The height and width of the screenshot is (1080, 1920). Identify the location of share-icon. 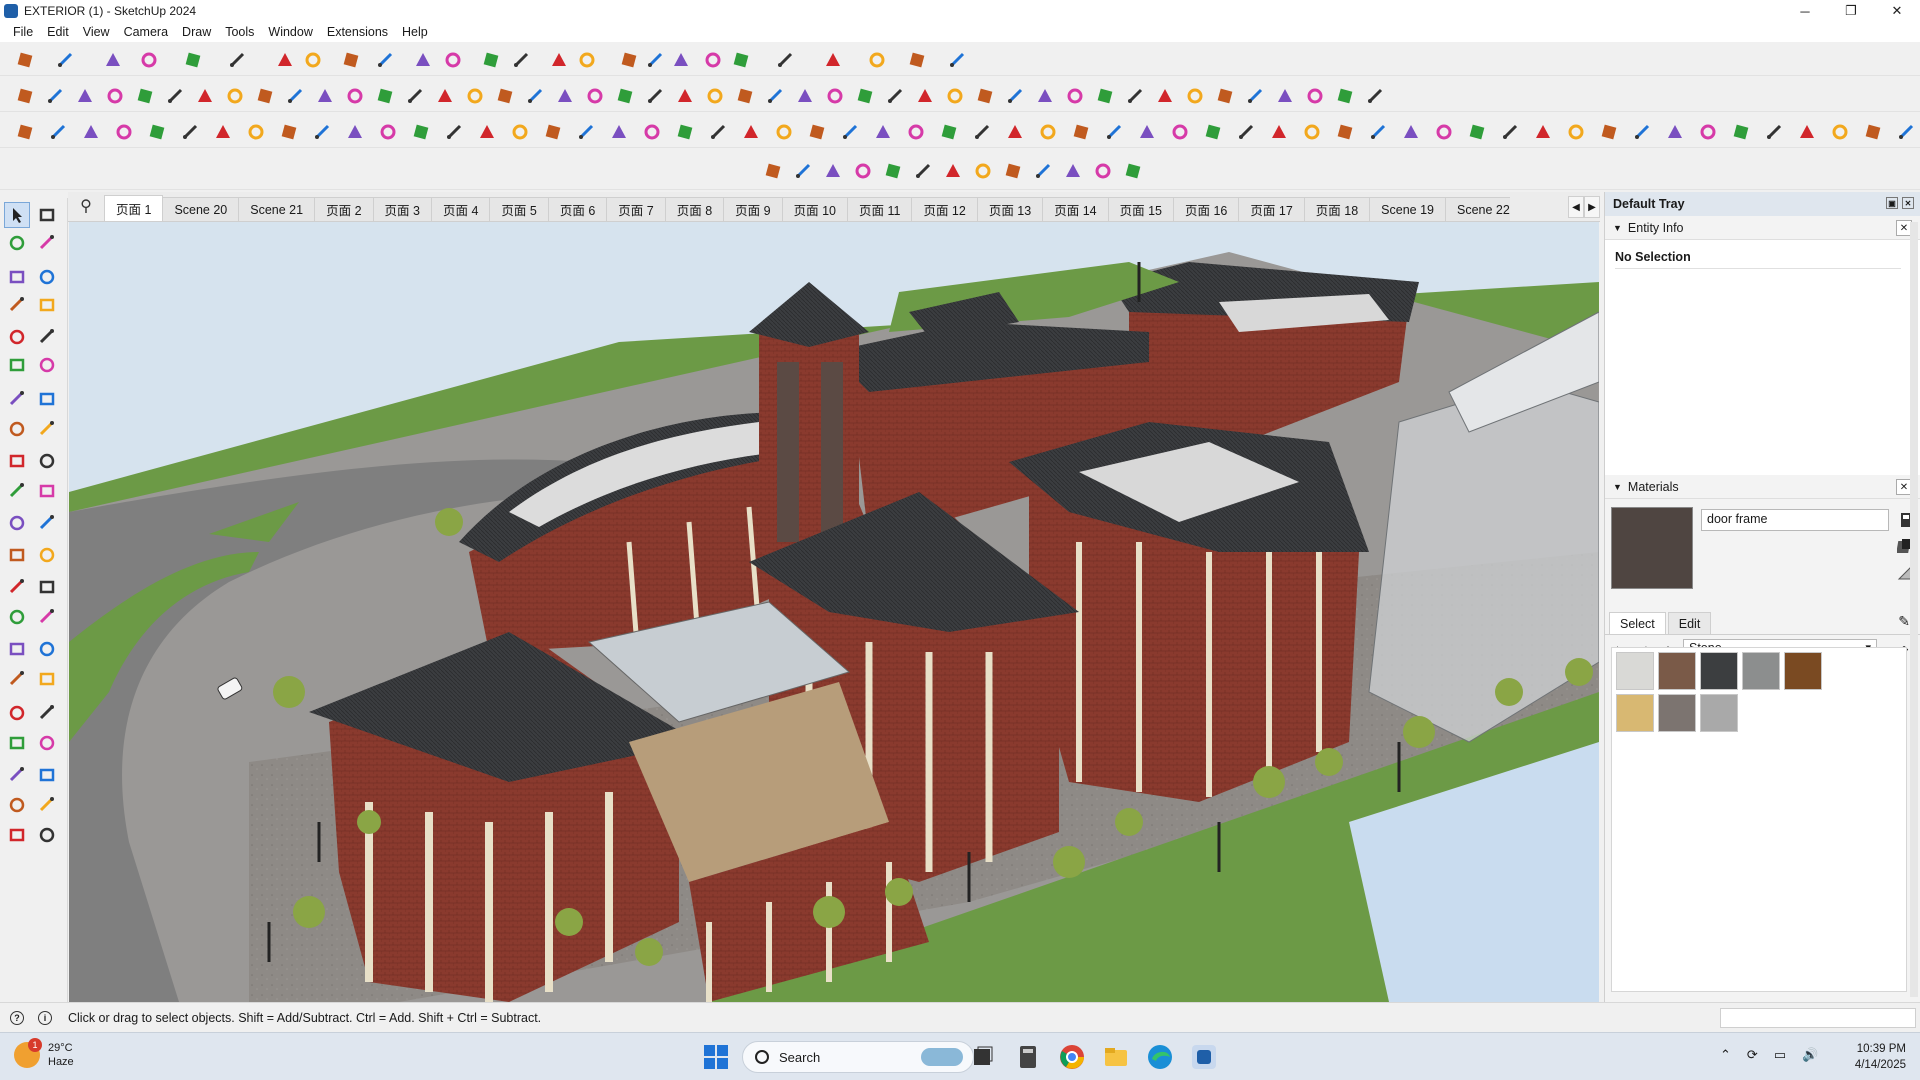
(47, 835).